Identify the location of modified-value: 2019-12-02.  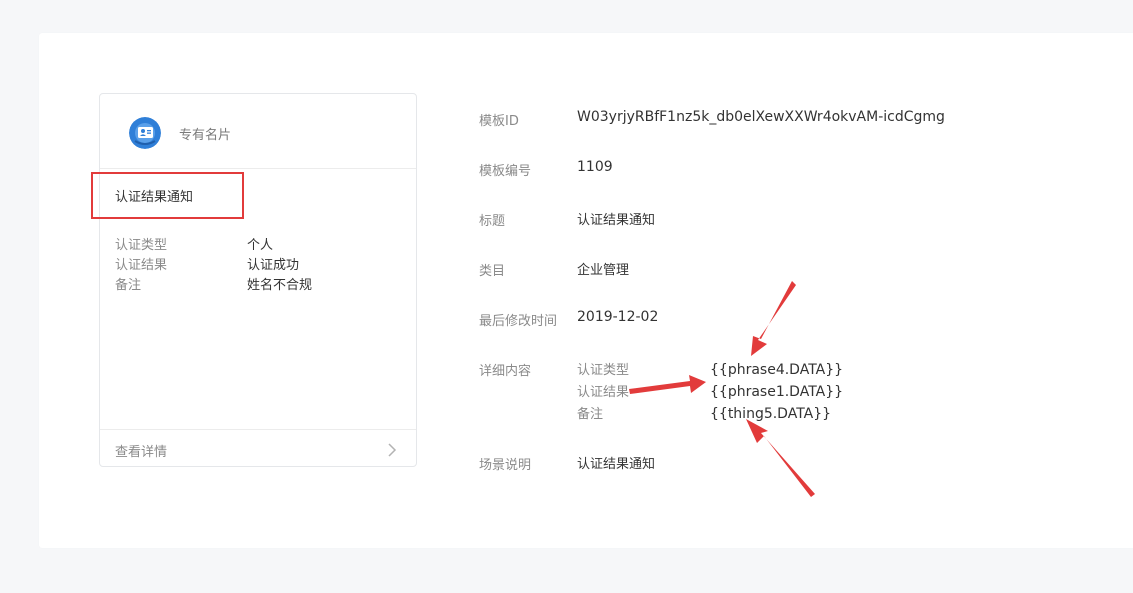
(618, 317).